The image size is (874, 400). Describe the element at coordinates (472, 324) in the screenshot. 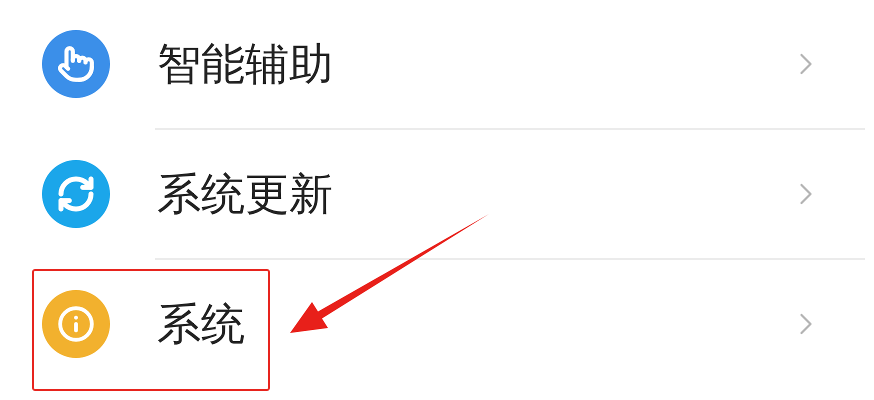

I see `setting-label: 系统` at that location.